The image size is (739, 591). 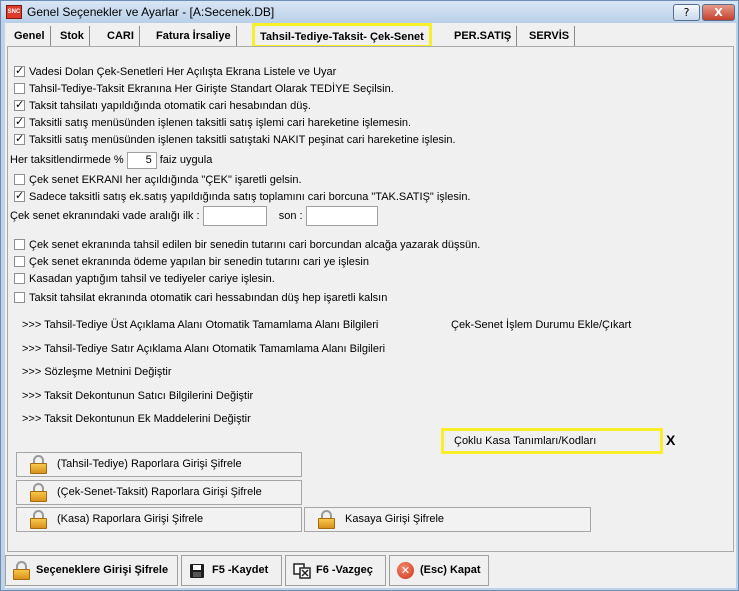 I want to click on button-label: F6 -Vazgeç, so click(x=344, y=570).